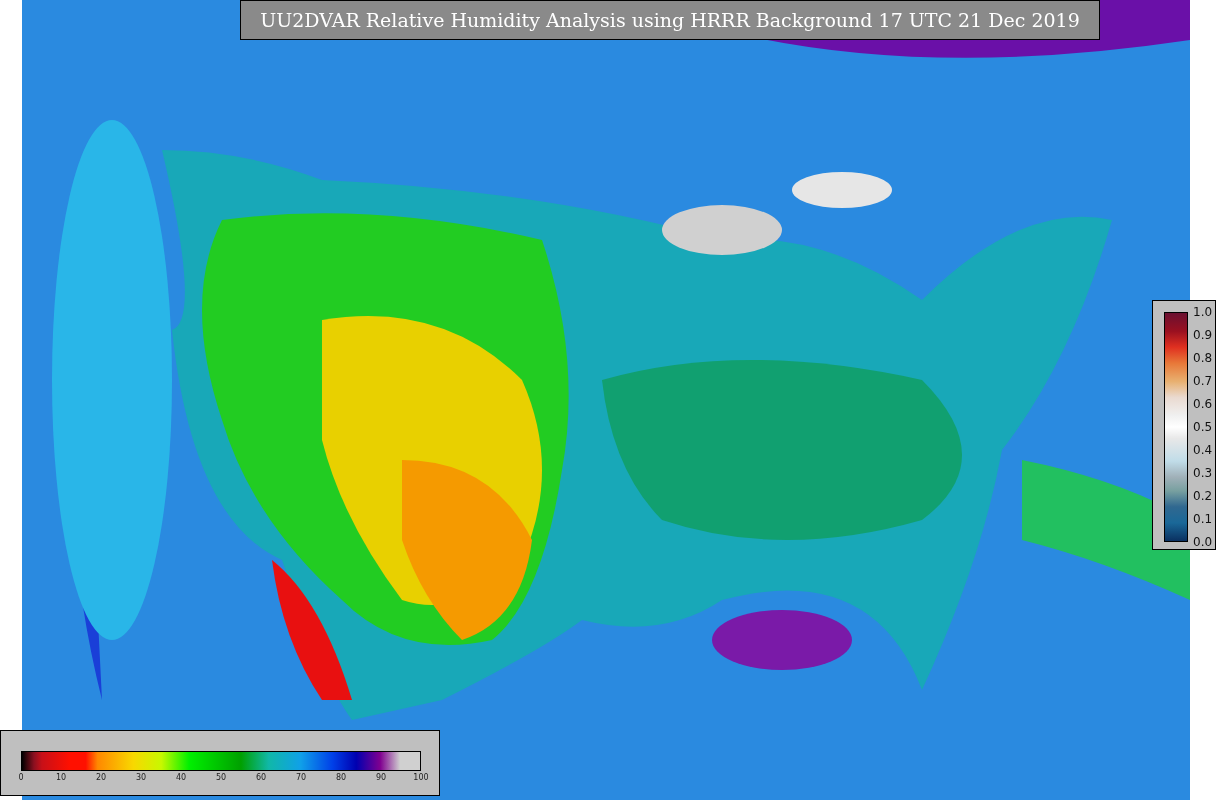 The height and width of the screenshot is (800, 1216). I want to click on scale-label: 100, so click(421, 777).